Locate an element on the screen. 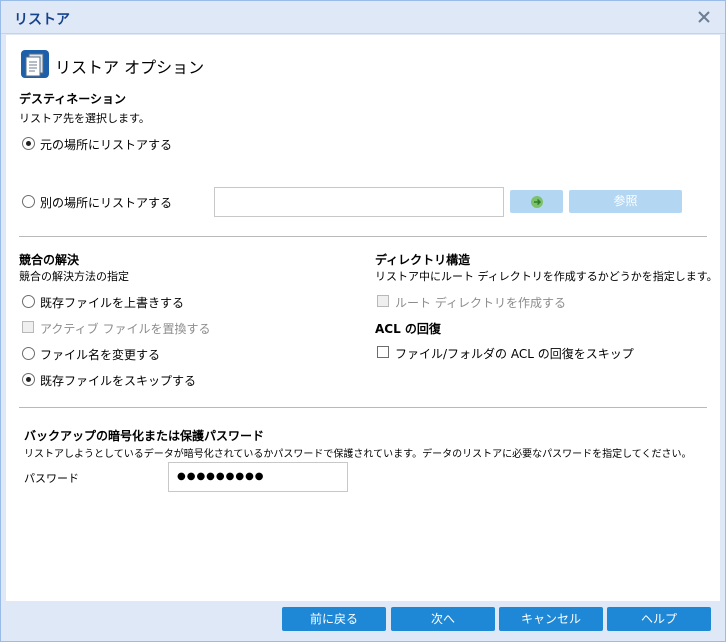  overwrite-radio is located at coordinates (28, 301).